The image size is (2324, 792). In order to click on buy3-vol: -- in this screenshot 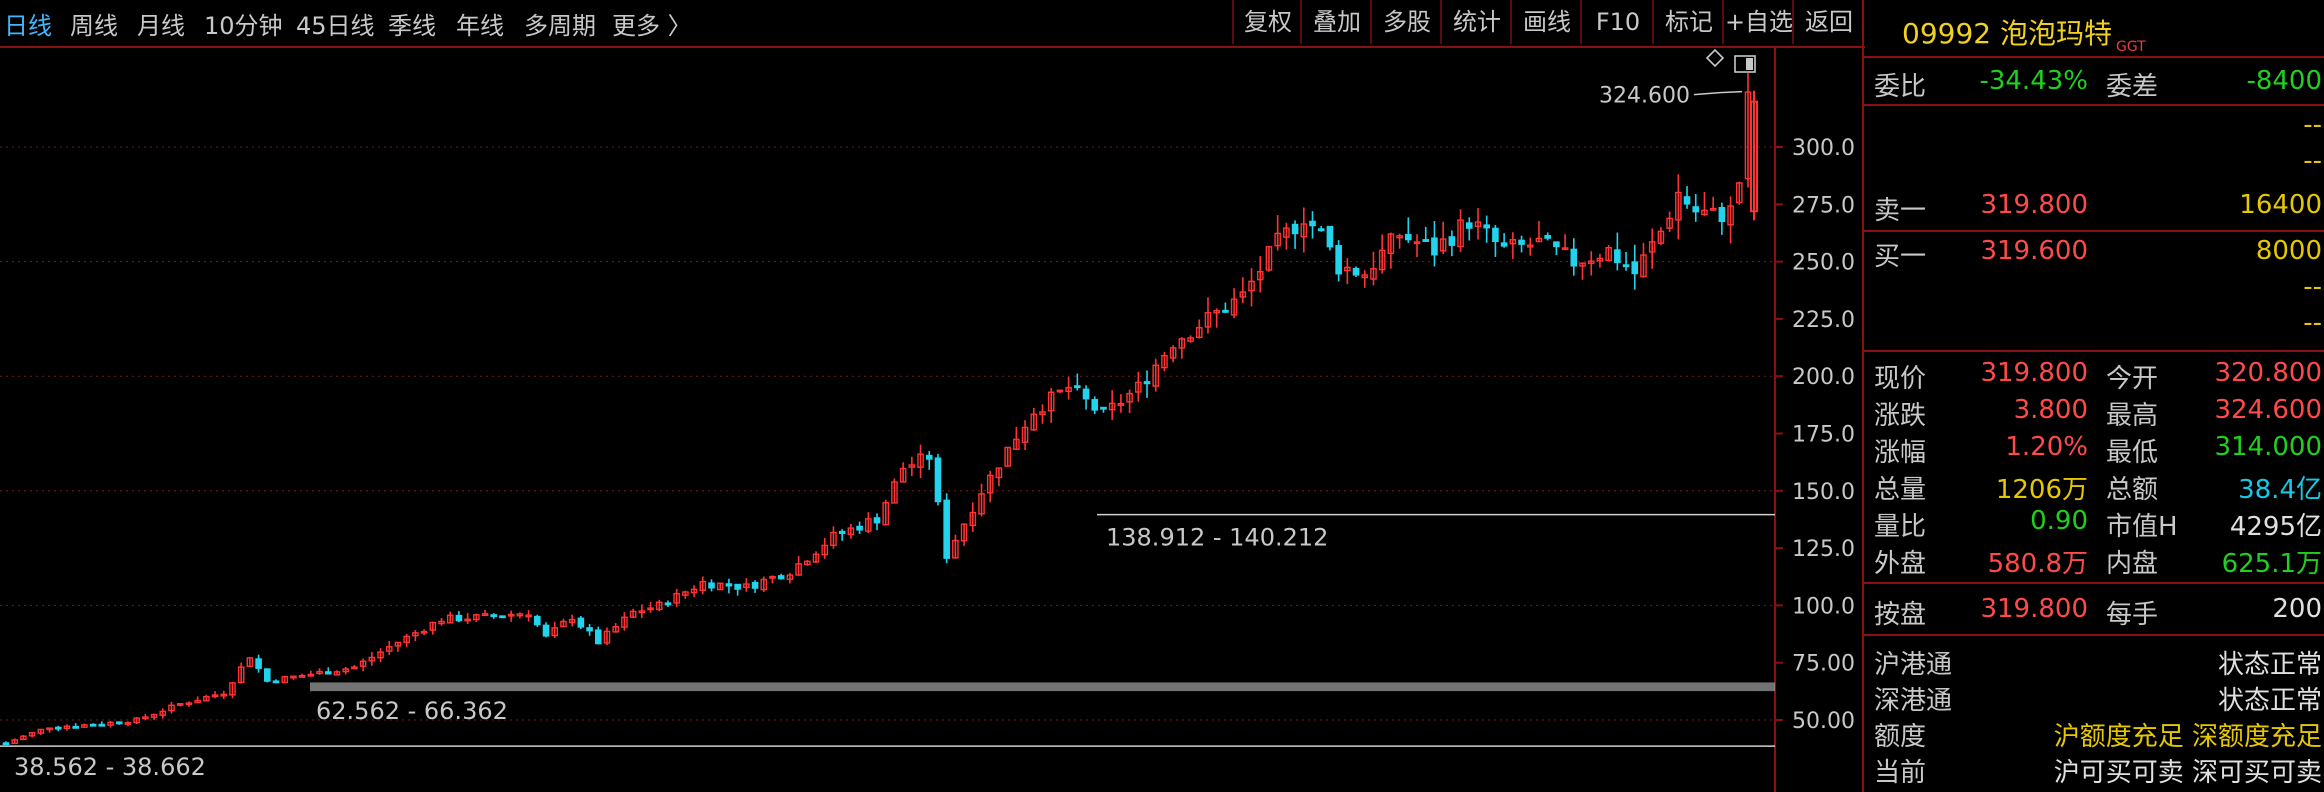, I will do `click(2312, 323)`.